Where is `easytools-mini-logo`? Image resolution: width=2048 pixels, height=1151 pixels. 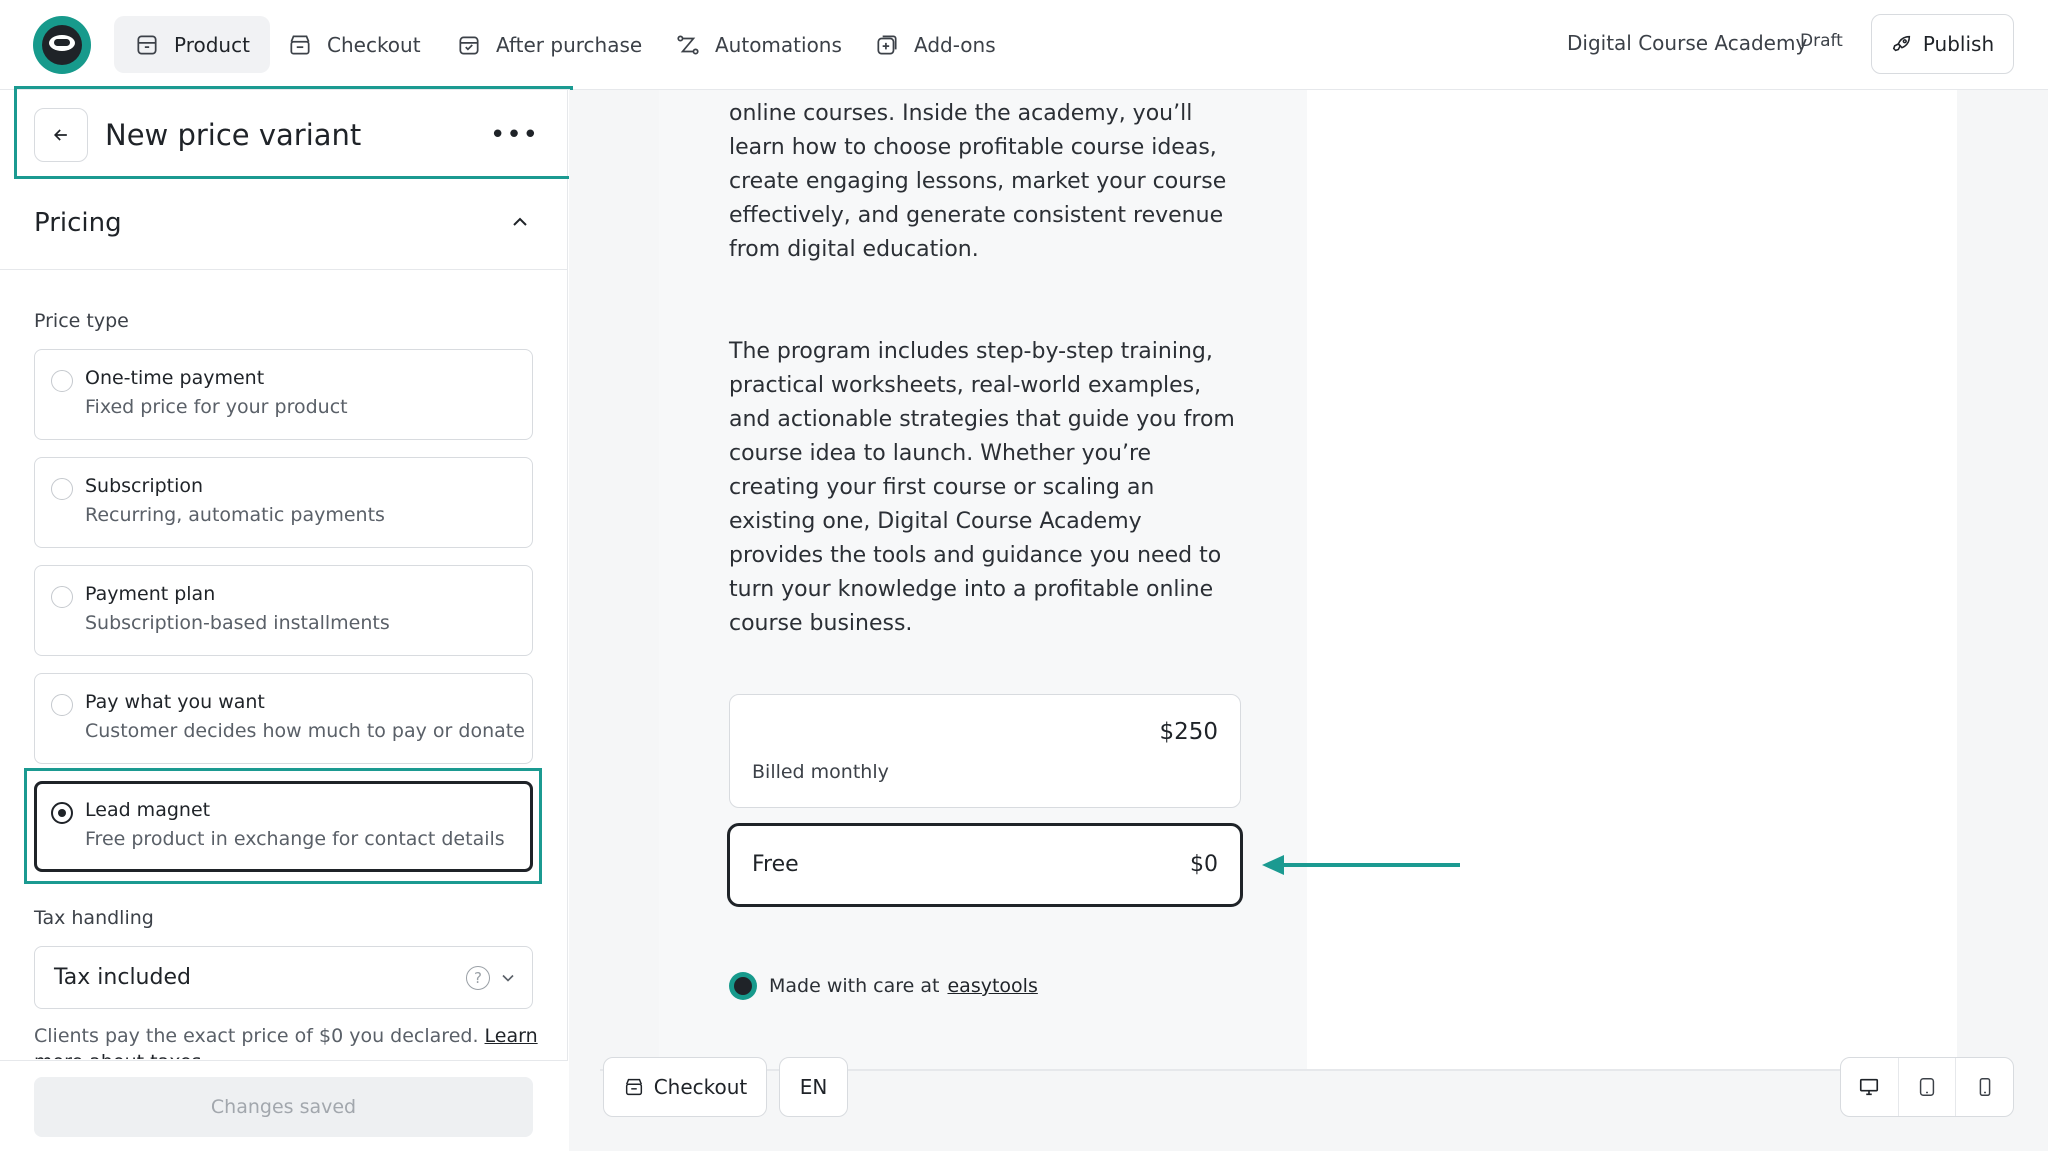 easytools-mini-logo is located at coordinates (743, 986).